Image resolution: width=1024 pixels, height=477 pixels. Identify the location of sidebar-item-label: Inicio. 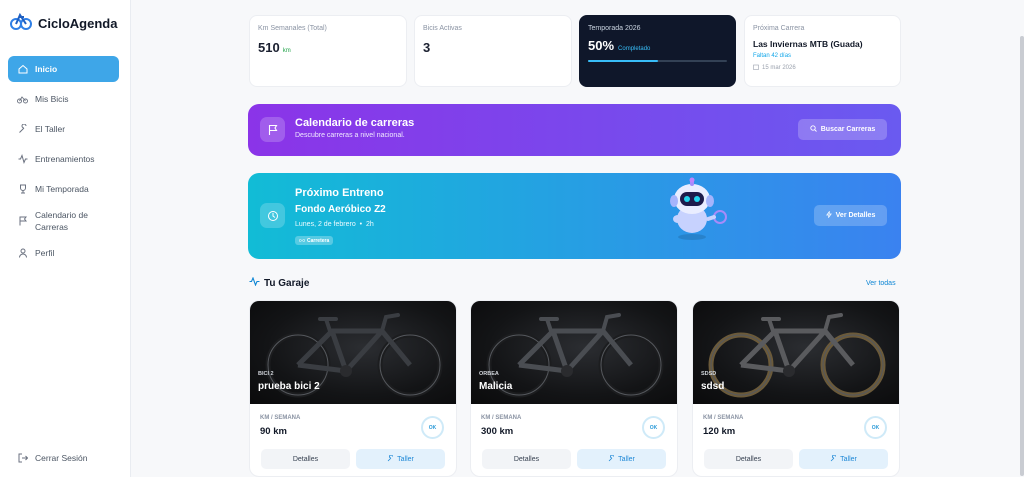
(46, 69).